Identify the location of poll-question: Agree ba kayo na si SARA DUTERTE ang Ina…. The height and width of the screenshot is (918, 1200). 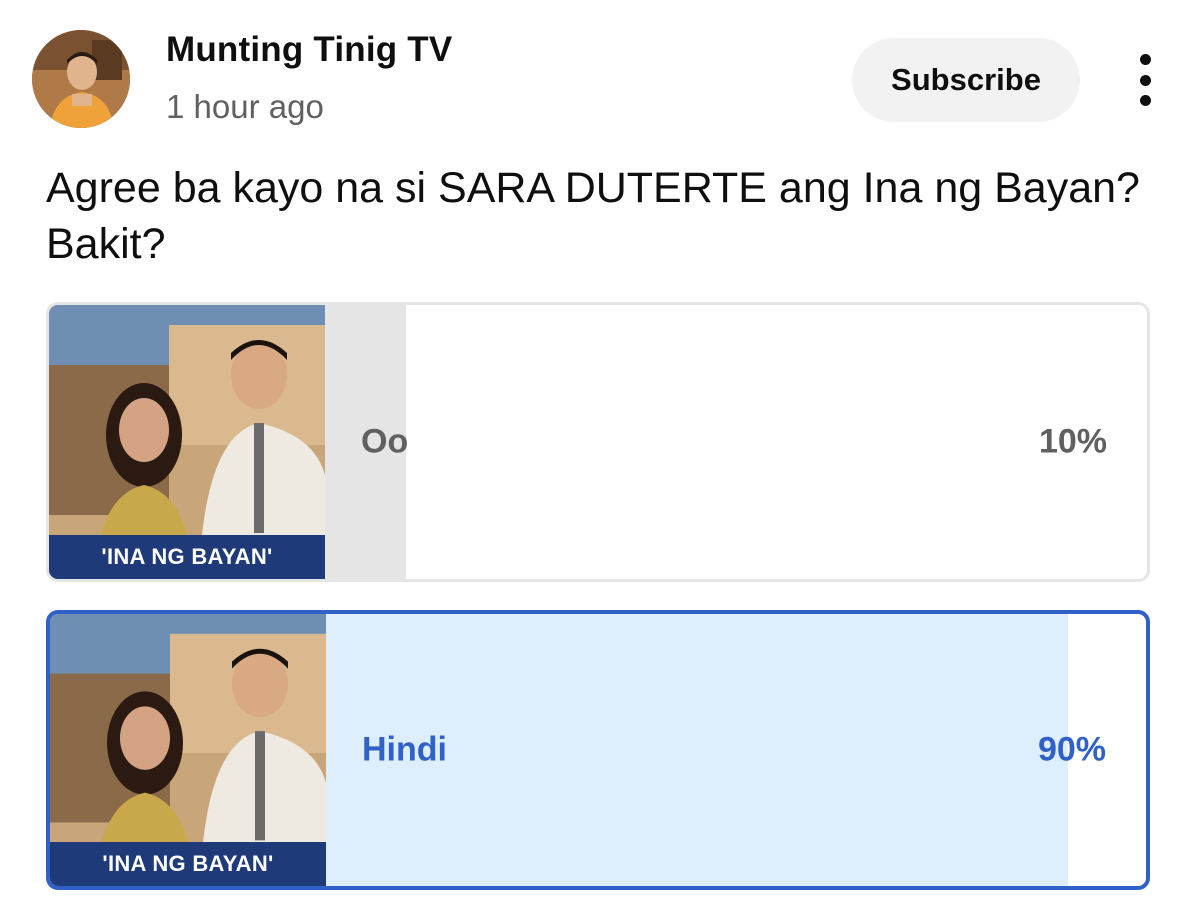
(593, 216).